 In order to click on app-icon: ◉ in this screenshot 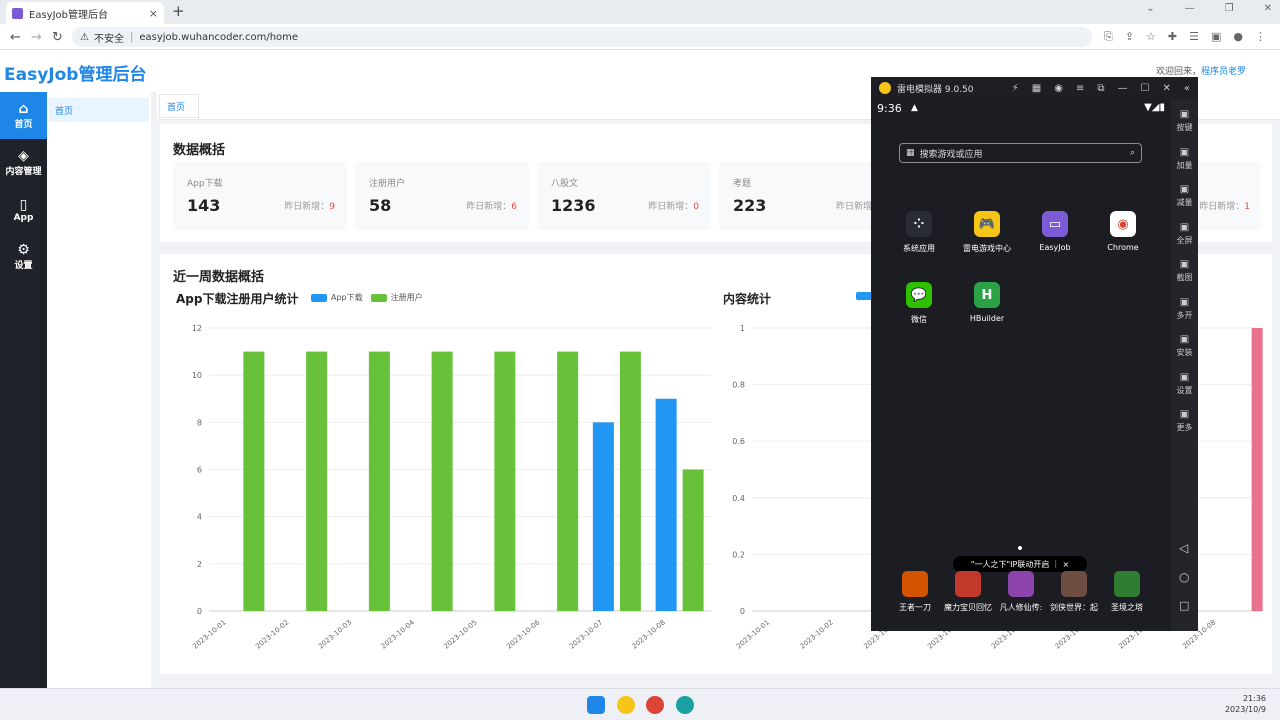, I will do `click(1123, 224)`.